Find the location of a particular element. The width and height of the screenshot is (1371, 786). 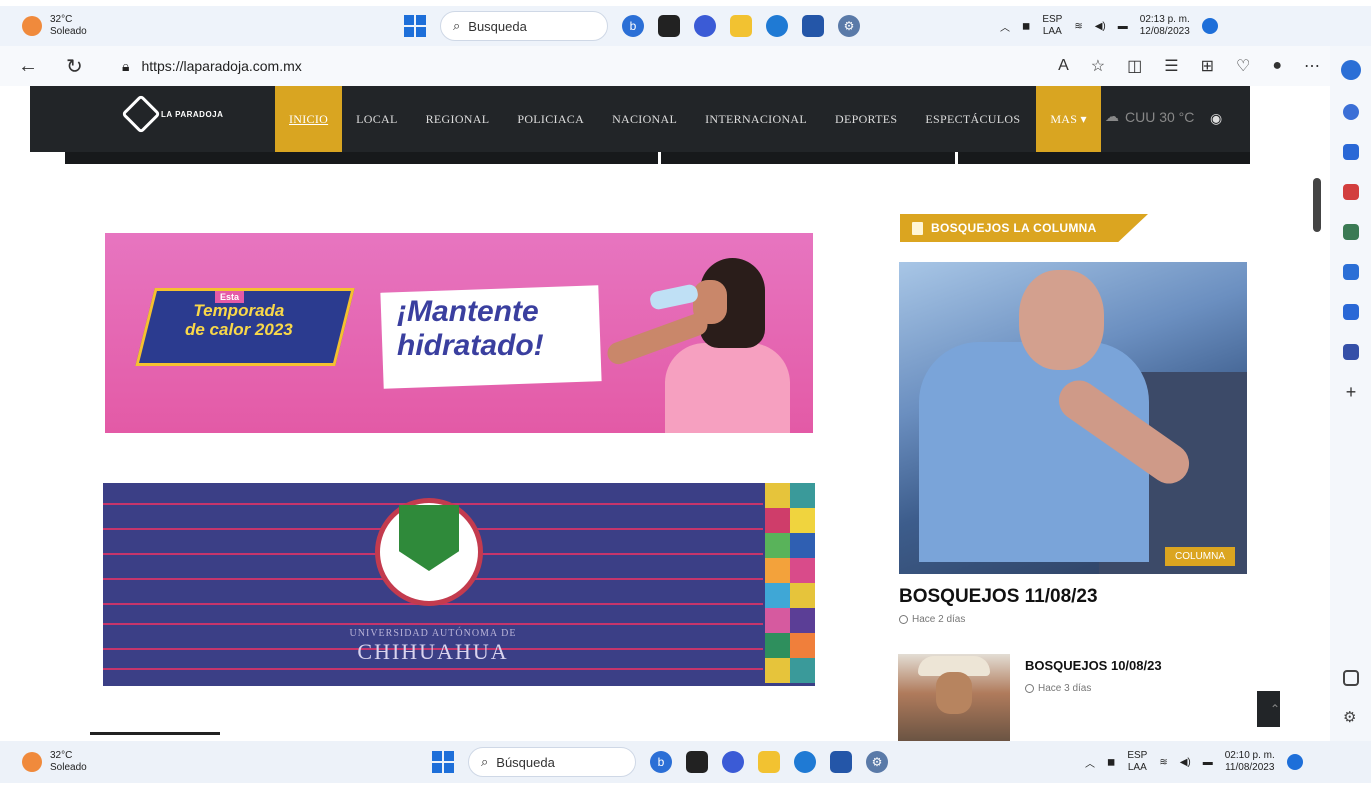

outlook-icon is located at coordinates (1351, 312).